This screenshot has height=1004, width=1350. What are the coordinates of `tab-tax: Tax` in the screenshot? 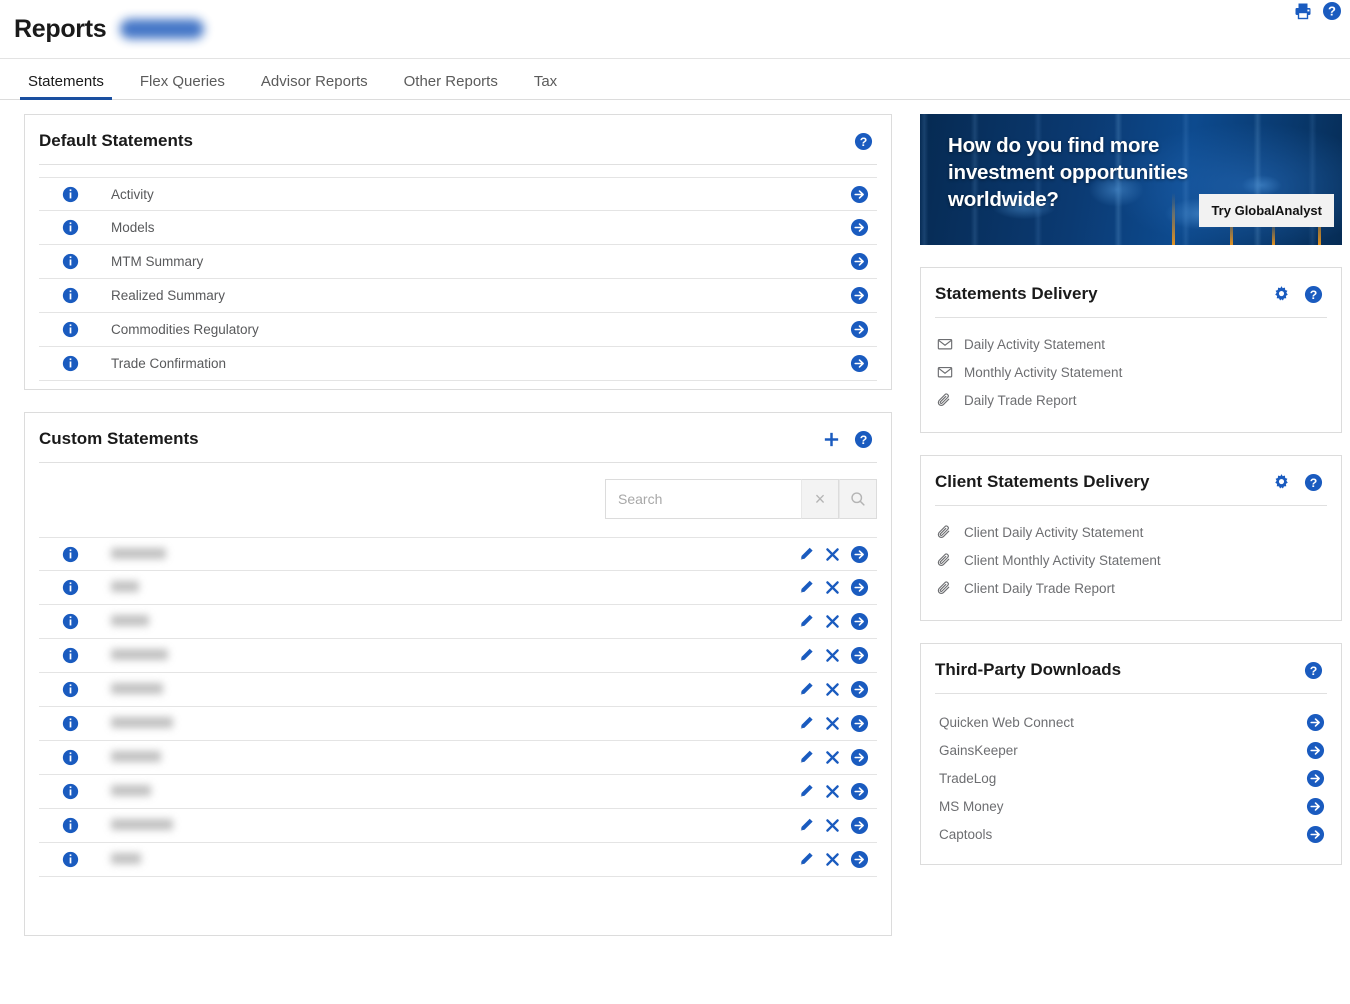 It's located at (545, 86).